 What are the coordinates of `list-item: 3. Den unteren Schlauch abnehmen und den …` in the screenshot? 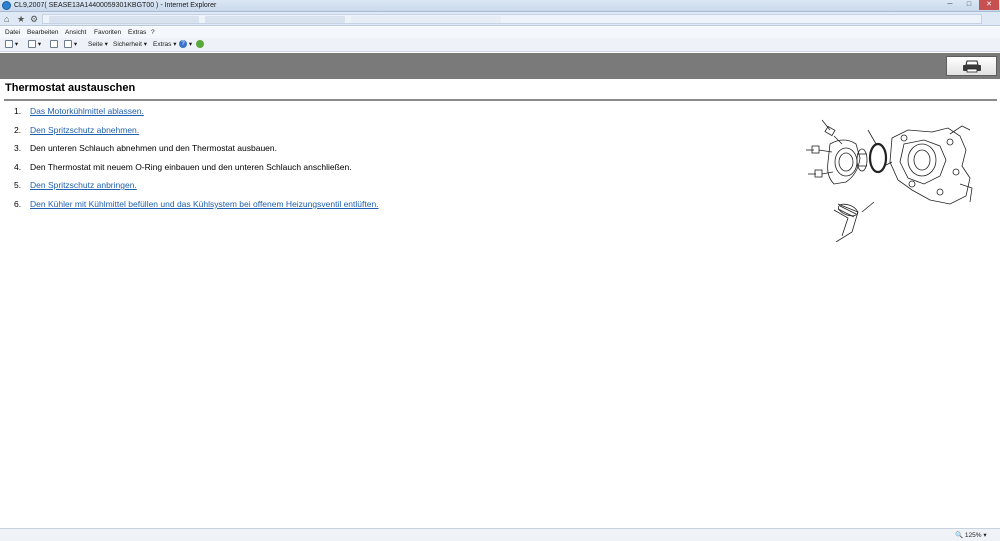 It's located at (145, 148).